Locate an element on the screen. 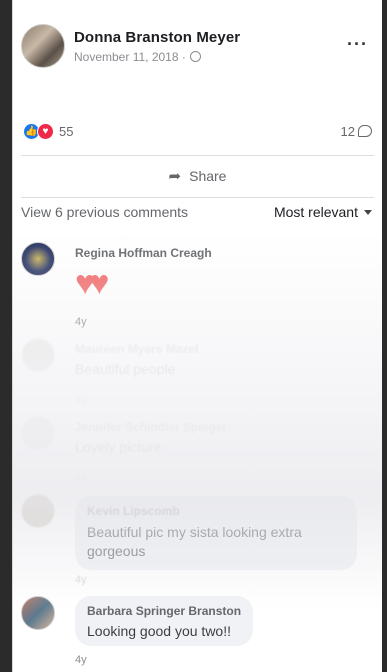 The width and height of the screenshot is (387, 672). chevron-down-icon is located at coordinates (368, 212).